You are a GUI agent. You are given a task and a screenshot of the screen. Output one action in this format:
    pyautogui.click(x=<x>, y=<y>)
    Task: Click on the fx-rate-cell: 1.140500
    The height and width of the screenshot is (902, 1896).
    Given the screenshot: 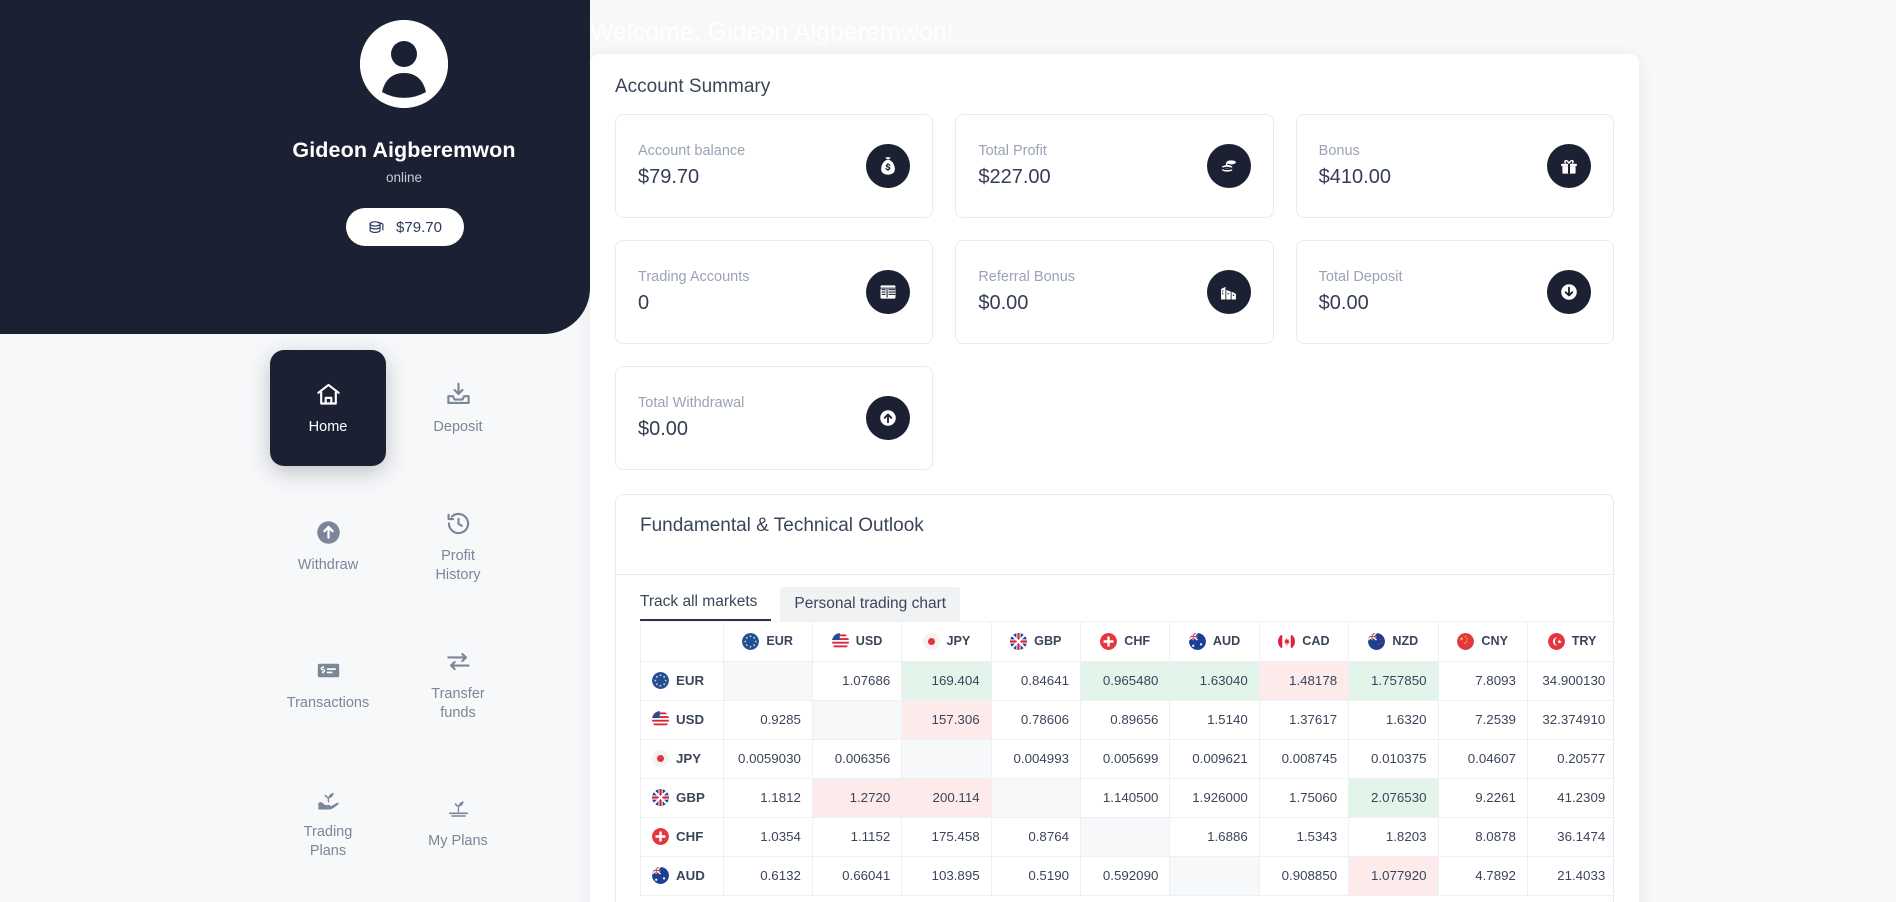 What is the action you would take?
    pyautogui.click(x=1125, y=798)
    